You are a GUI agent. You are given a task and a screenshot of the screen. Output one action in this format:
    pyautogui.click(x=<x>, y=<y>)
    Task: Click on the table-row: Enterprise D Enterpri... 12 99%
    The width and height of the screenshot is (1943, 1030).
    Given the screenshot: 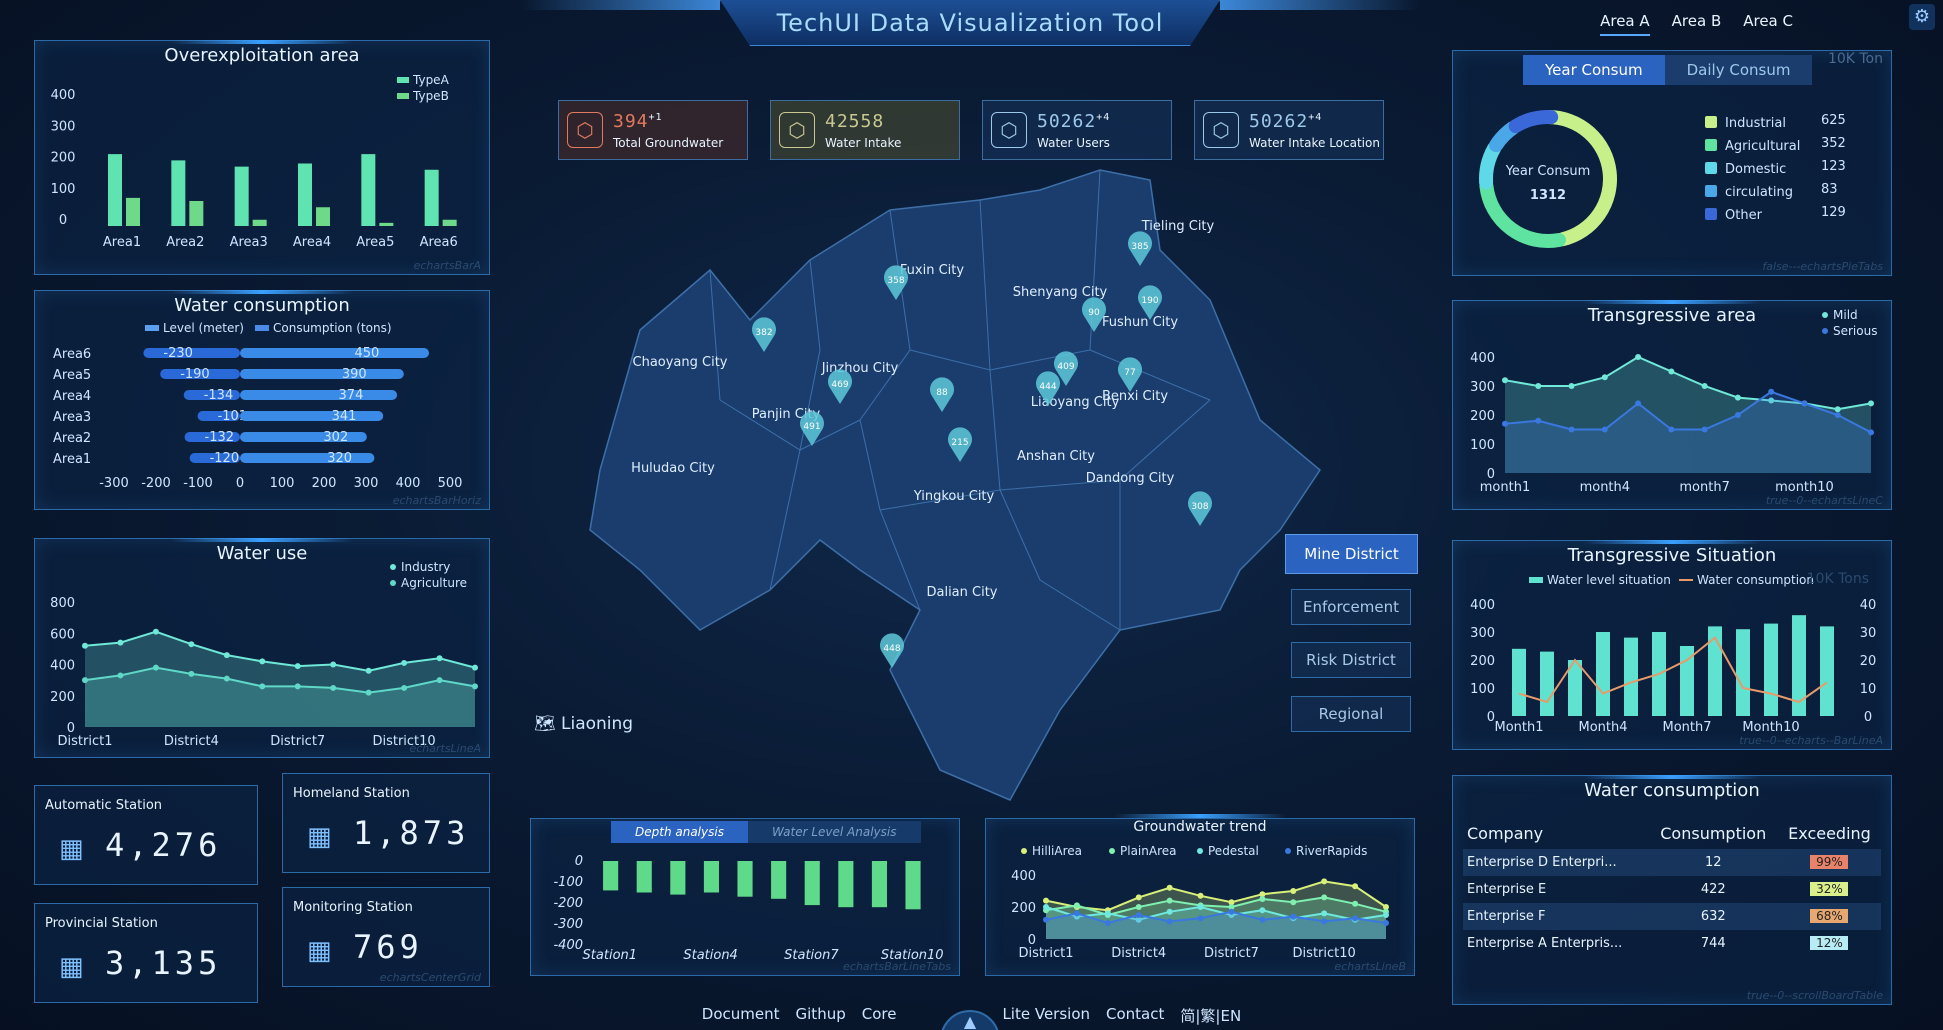 What is the action you would take?
    pyautogui.click(x=1672, y=862)
    